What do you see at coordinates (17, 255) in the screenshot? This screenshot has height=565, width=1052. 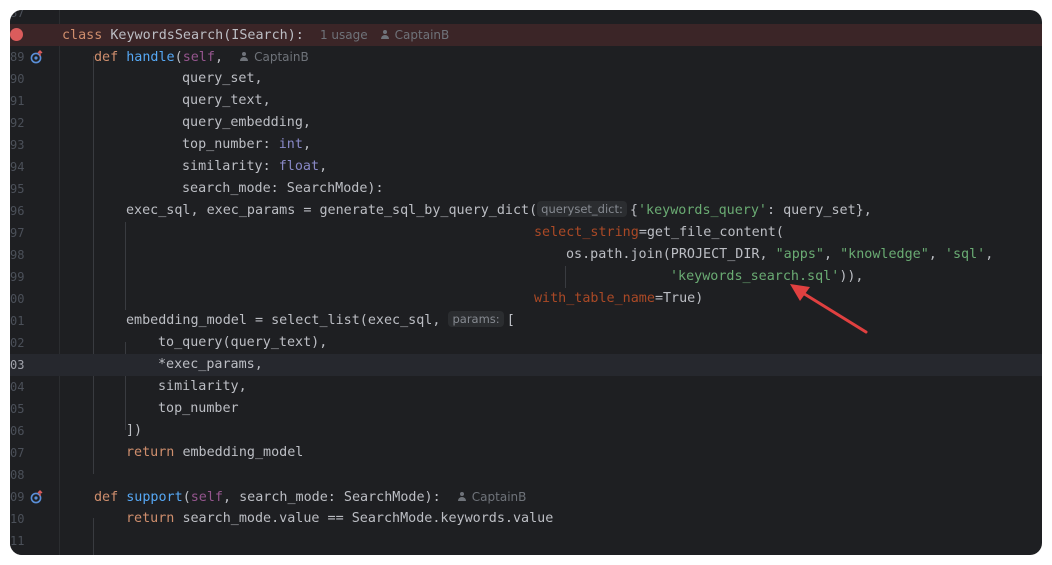 I see `line-number: 98` at bounding box center [17, 255].